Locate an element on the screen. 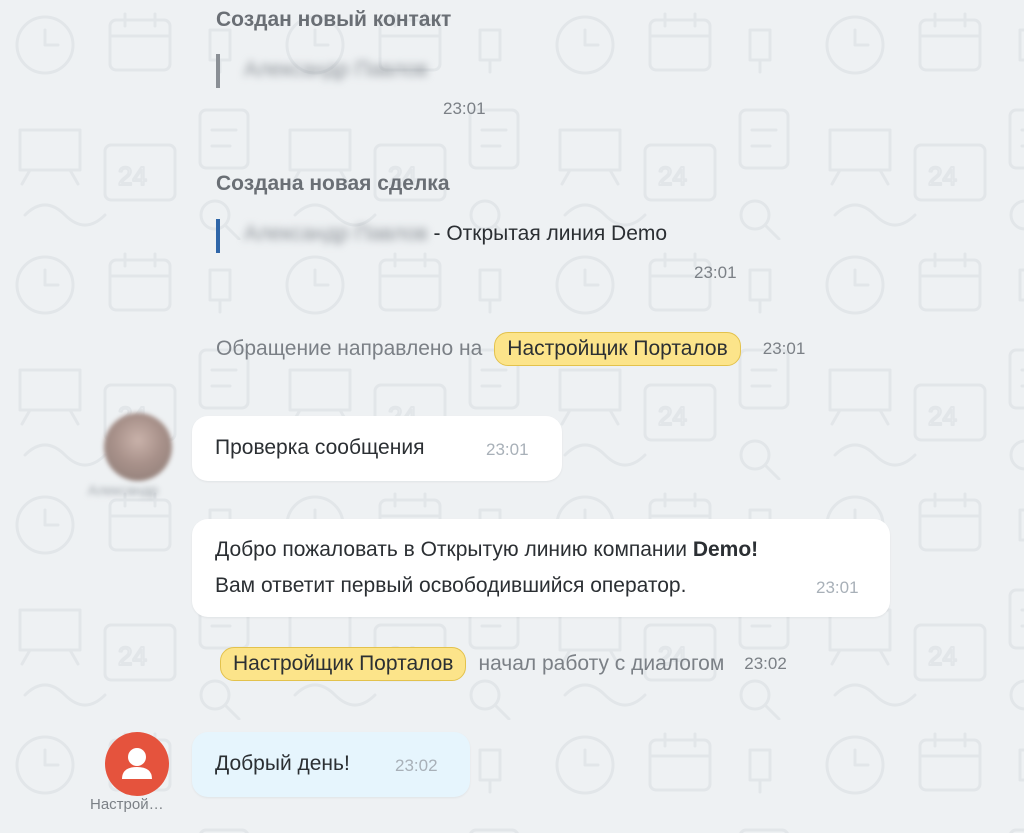 The height and width of the screenshot is (833, 1024). operator-message-time: 23:02 is located at coordinates (416, 765).